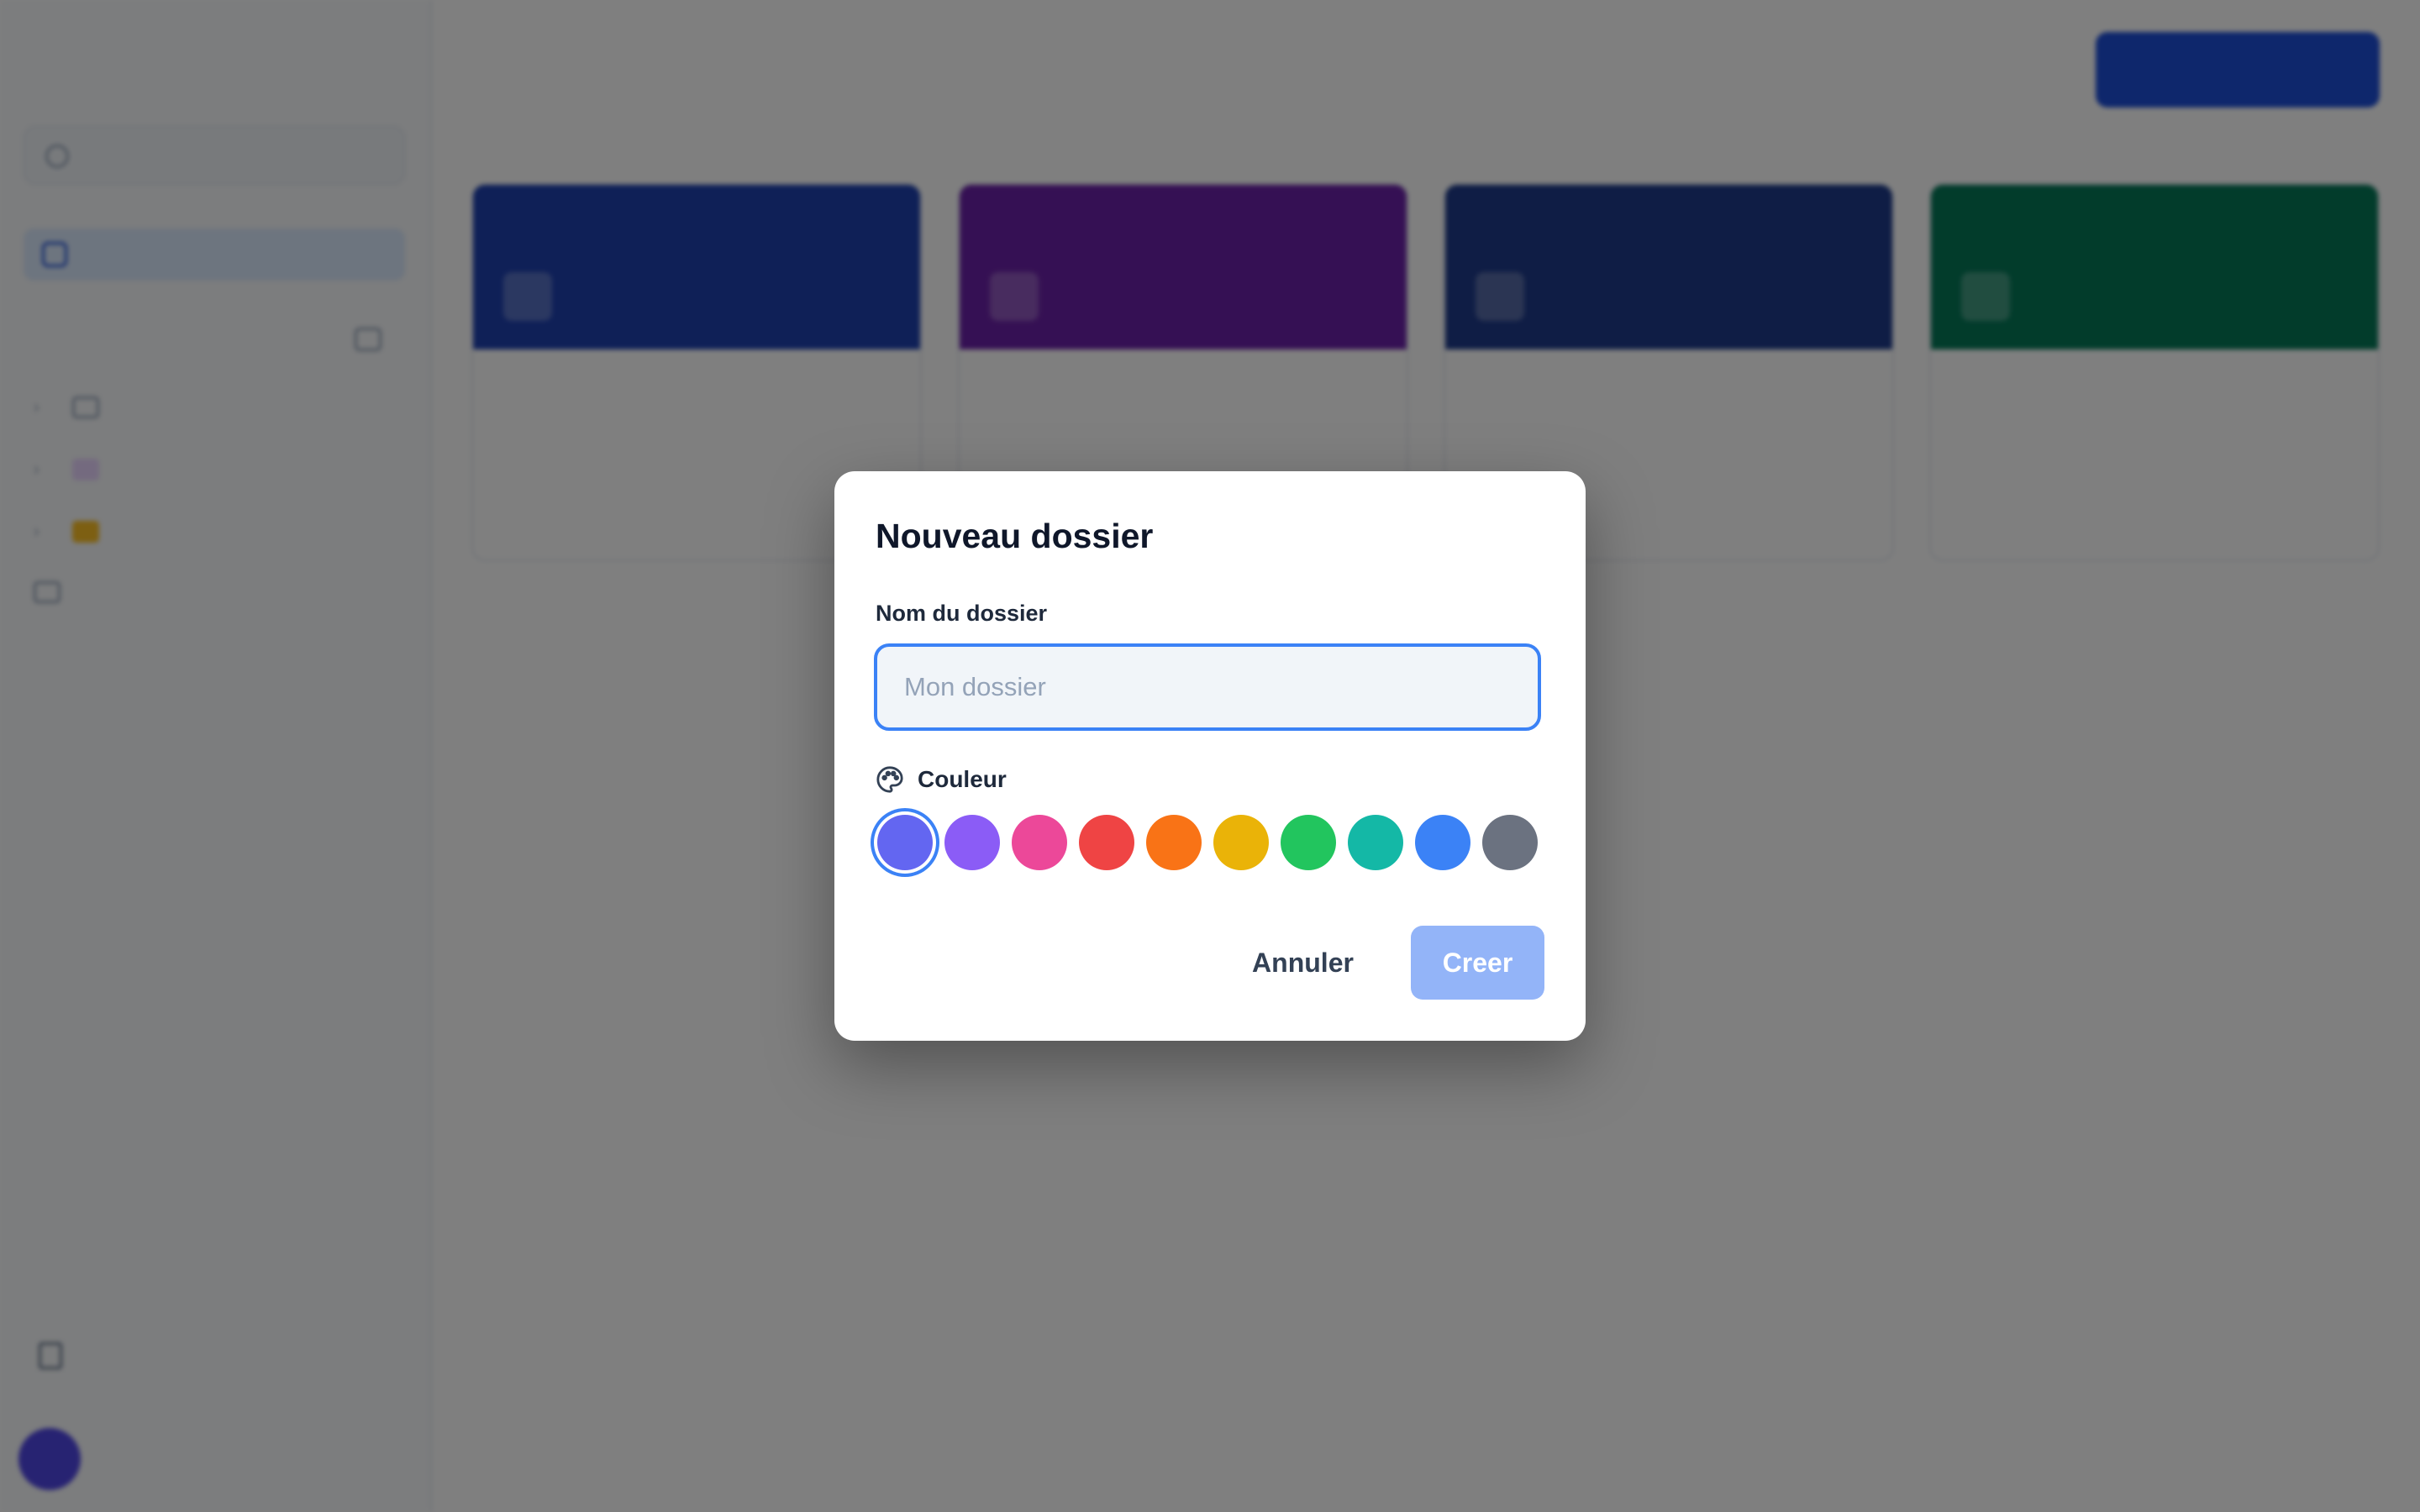 The image size is (2420, 1512). I want to click on palette-icon, so click(890, 779).